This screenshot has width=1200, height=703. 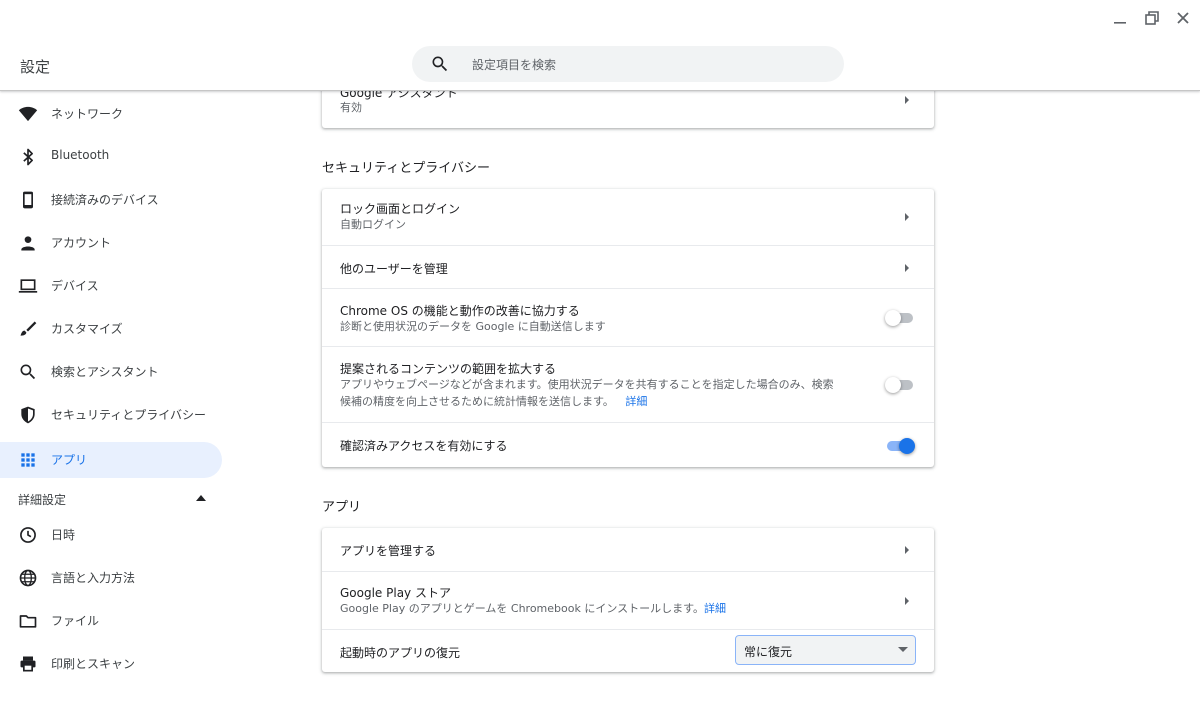 I want to click on app-restore-row: 起動時のアプリの復元 常に復元, so click(x=628, y=651).